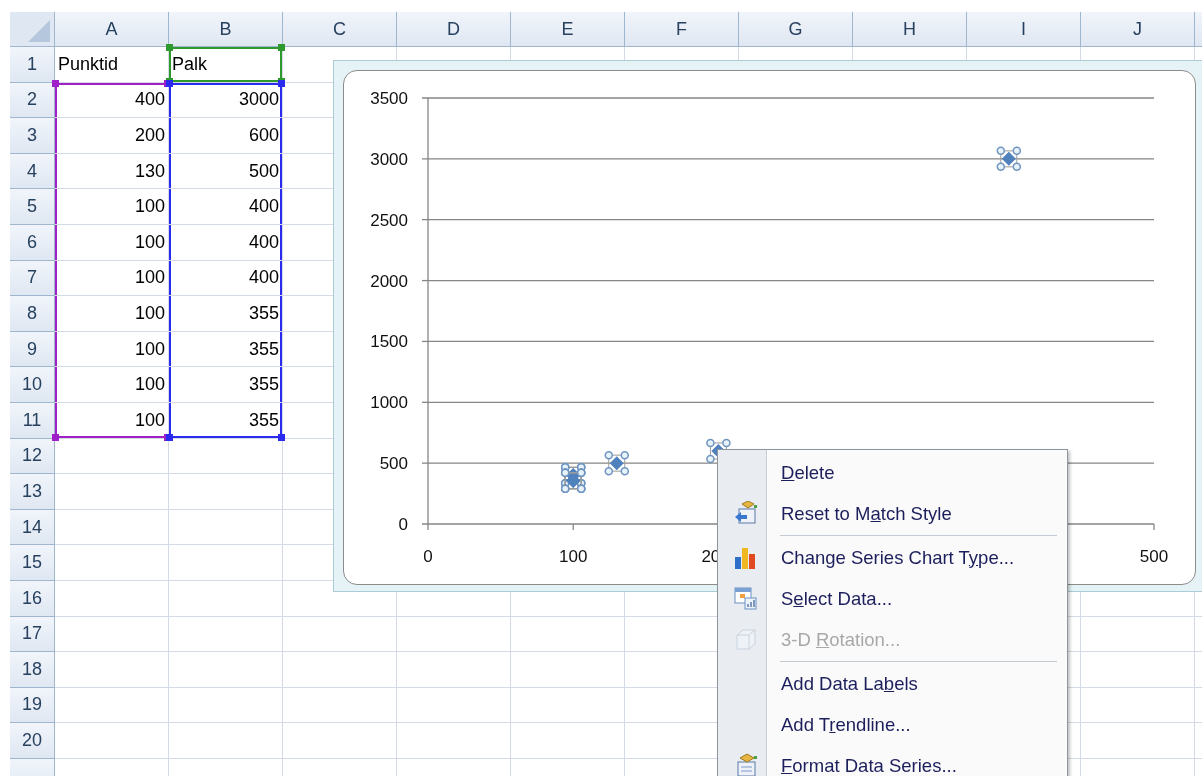 The image size is (1202, 776). What do you see at coordinates (573, 556) in the screenshot?
I see `axis-label: 100` at bounding box center [573, 556].